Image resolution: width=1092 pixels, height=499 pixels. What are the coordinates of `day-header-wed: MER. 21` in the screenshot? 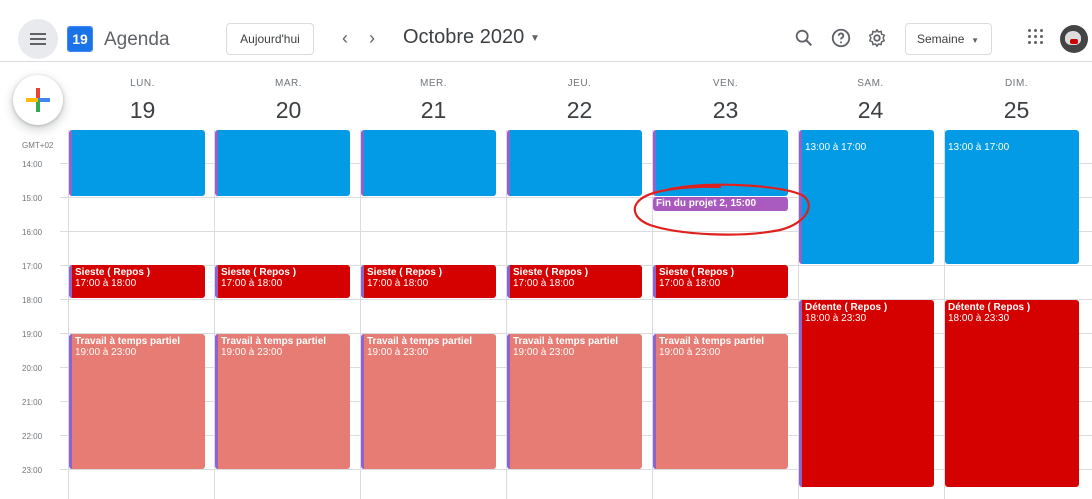 It's located at (433, 101).